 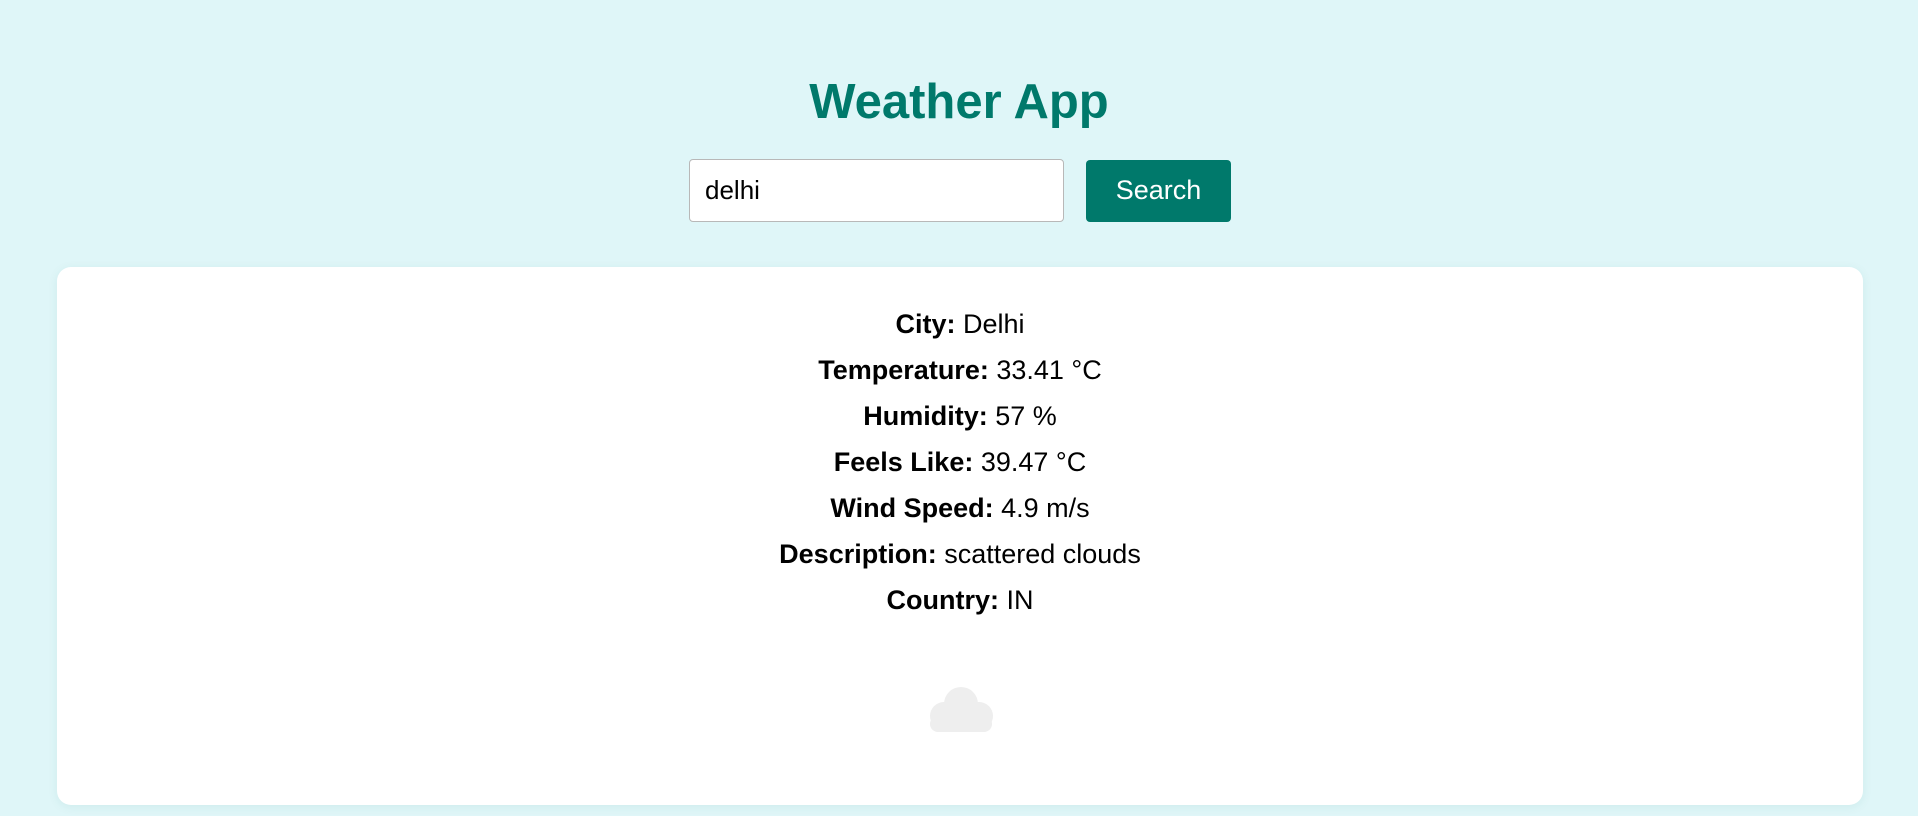 What do you see at coordinates (1026, 416) in the screenshot?
I see `humidity-value: 57 %` at bounding box center [1026, 416].